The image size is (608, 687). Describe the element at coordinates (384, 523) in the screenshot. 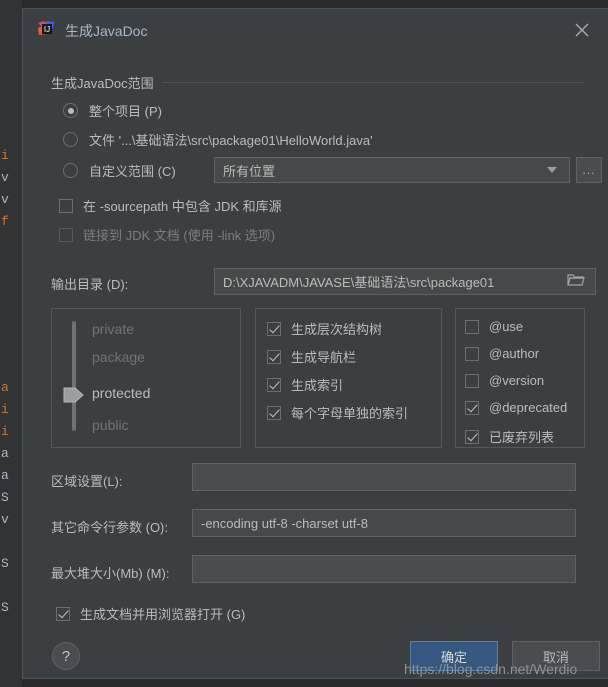

I see `cmdline-args-input: -encoding utf-8 -charset utf-8` at that location.